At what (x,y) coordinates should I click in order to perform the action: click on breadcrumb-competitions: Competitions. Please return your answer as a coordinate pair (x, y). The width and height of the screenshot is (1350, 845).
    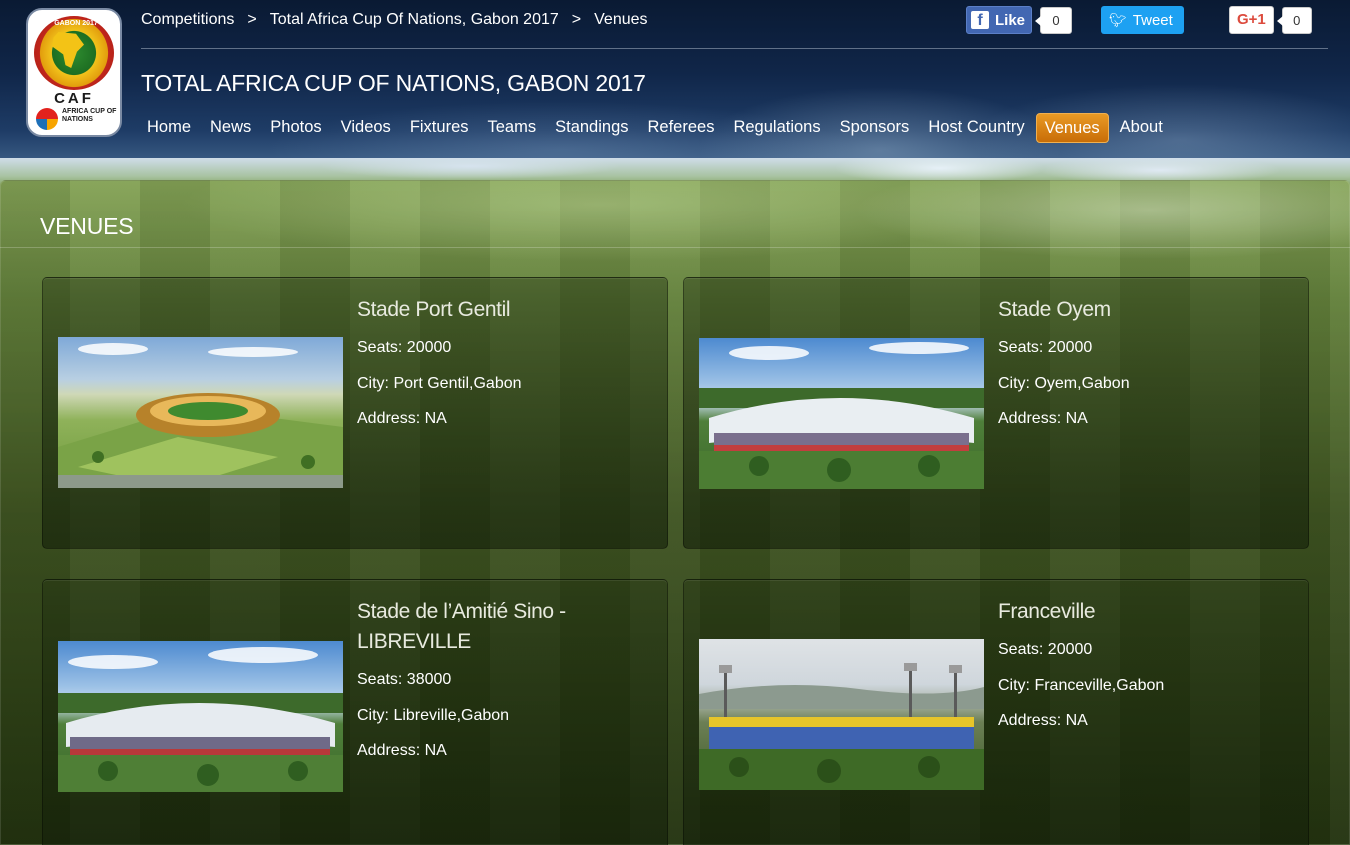
    Looking at the image, I should click on (187, 20).